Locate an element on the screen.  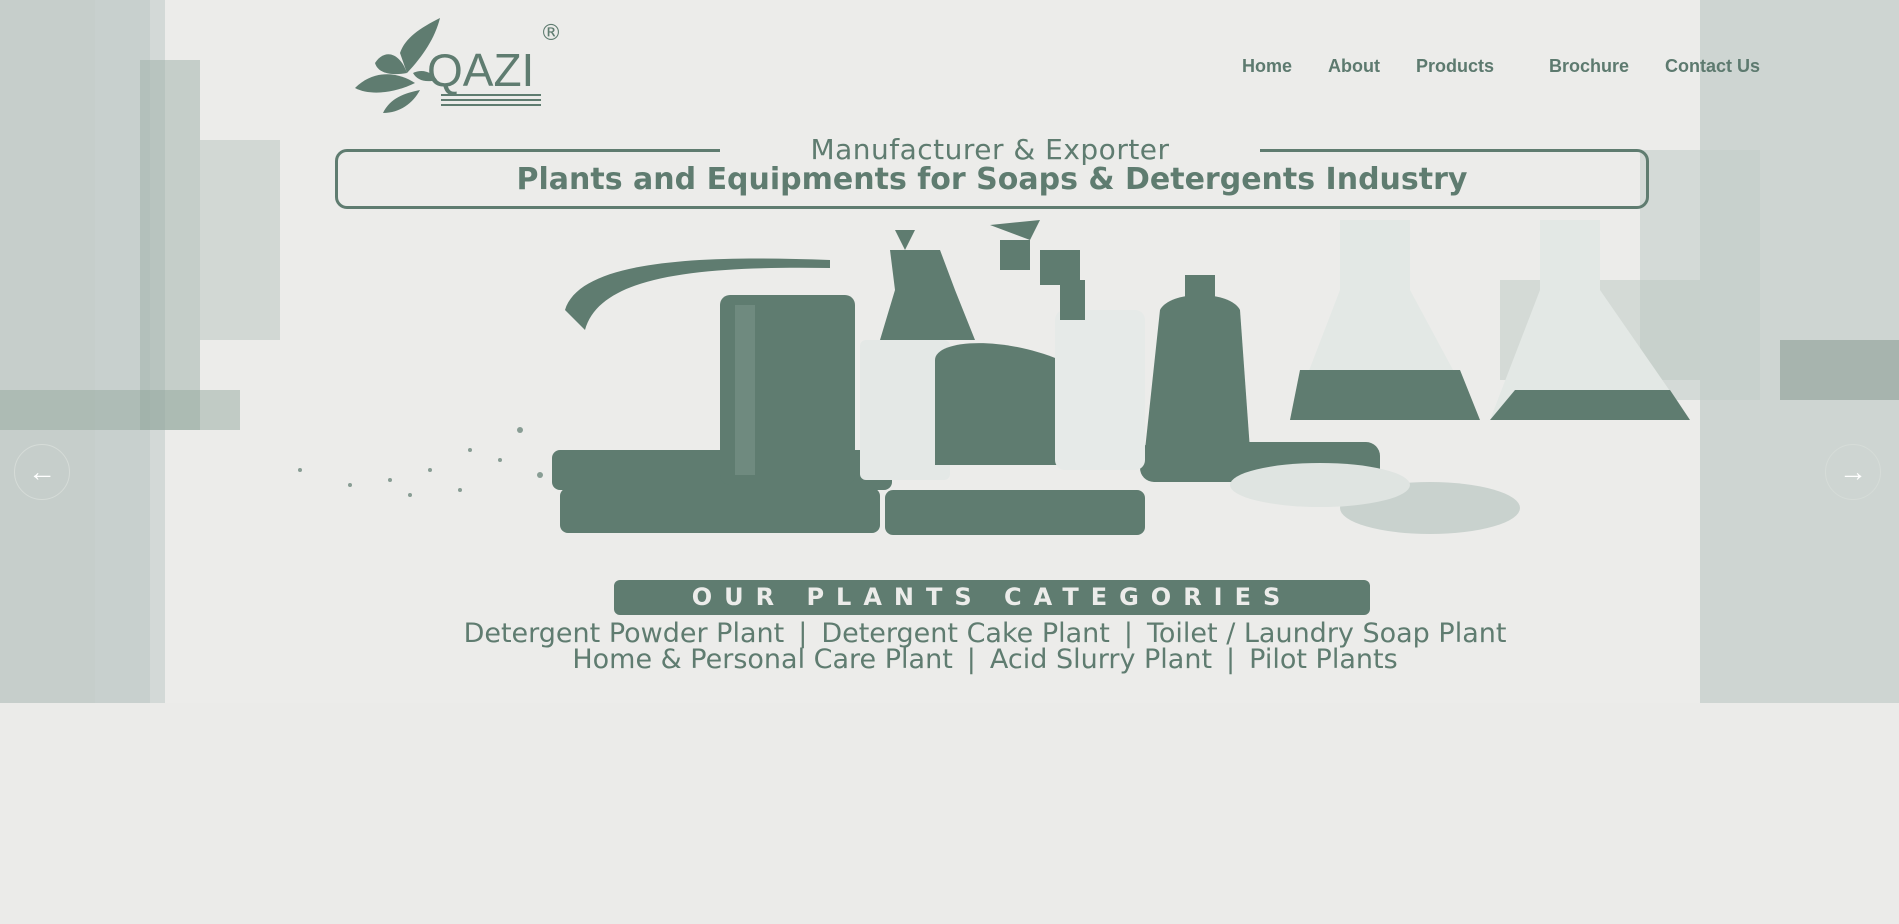
slider-next-button: → is located at coordinates (1853, 472).